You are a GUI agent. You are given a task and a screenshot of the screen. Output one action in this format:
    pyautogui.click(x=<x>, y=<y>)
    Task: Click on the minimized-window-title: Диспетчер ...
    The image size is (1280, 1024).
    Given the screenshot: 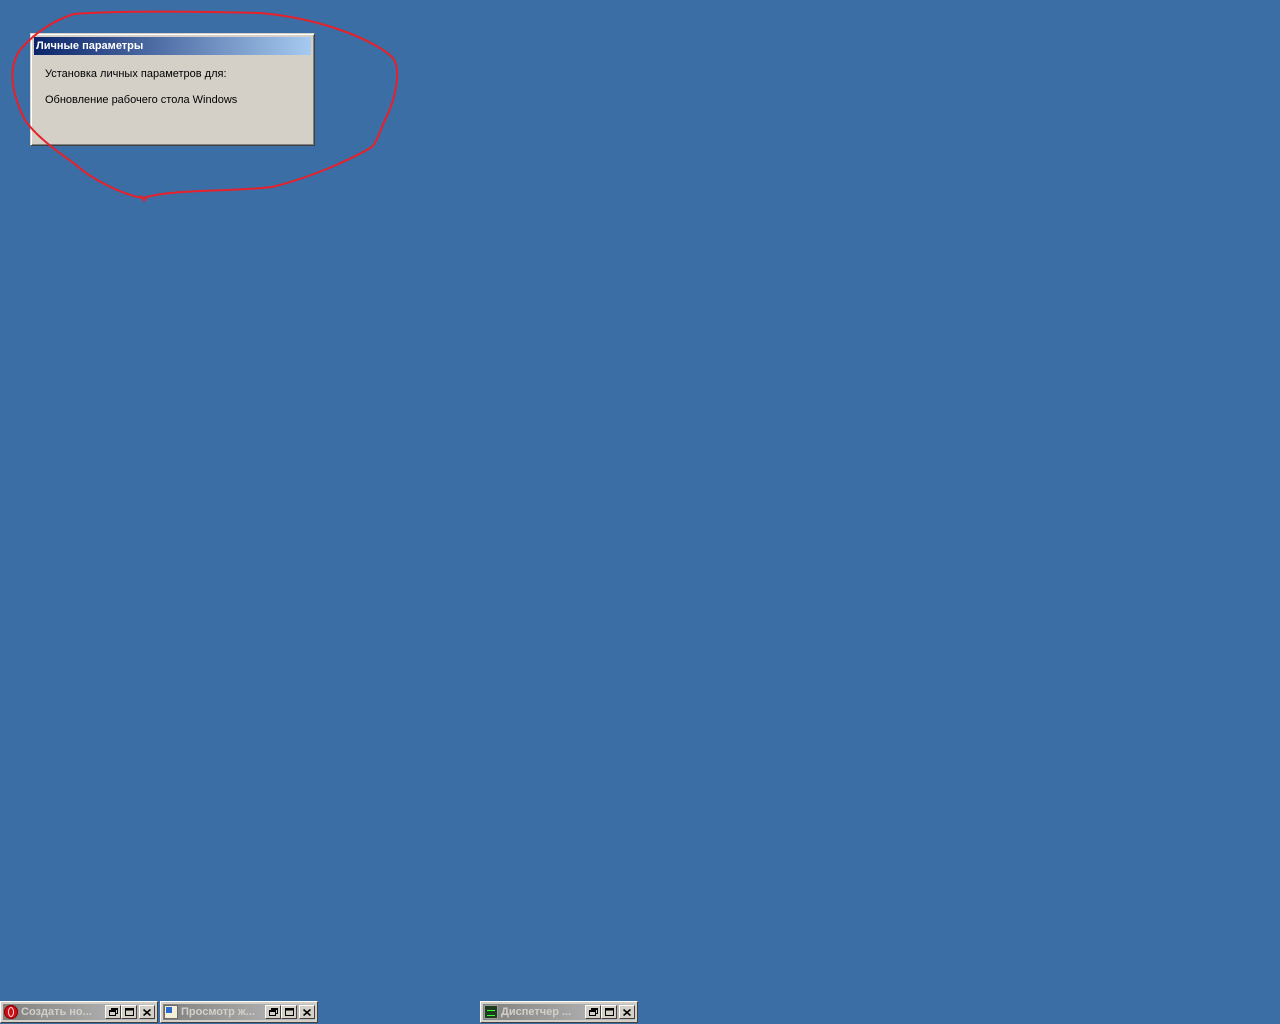 What is the action you would take?
    pyautogui.click(x=536, y=1012)
    